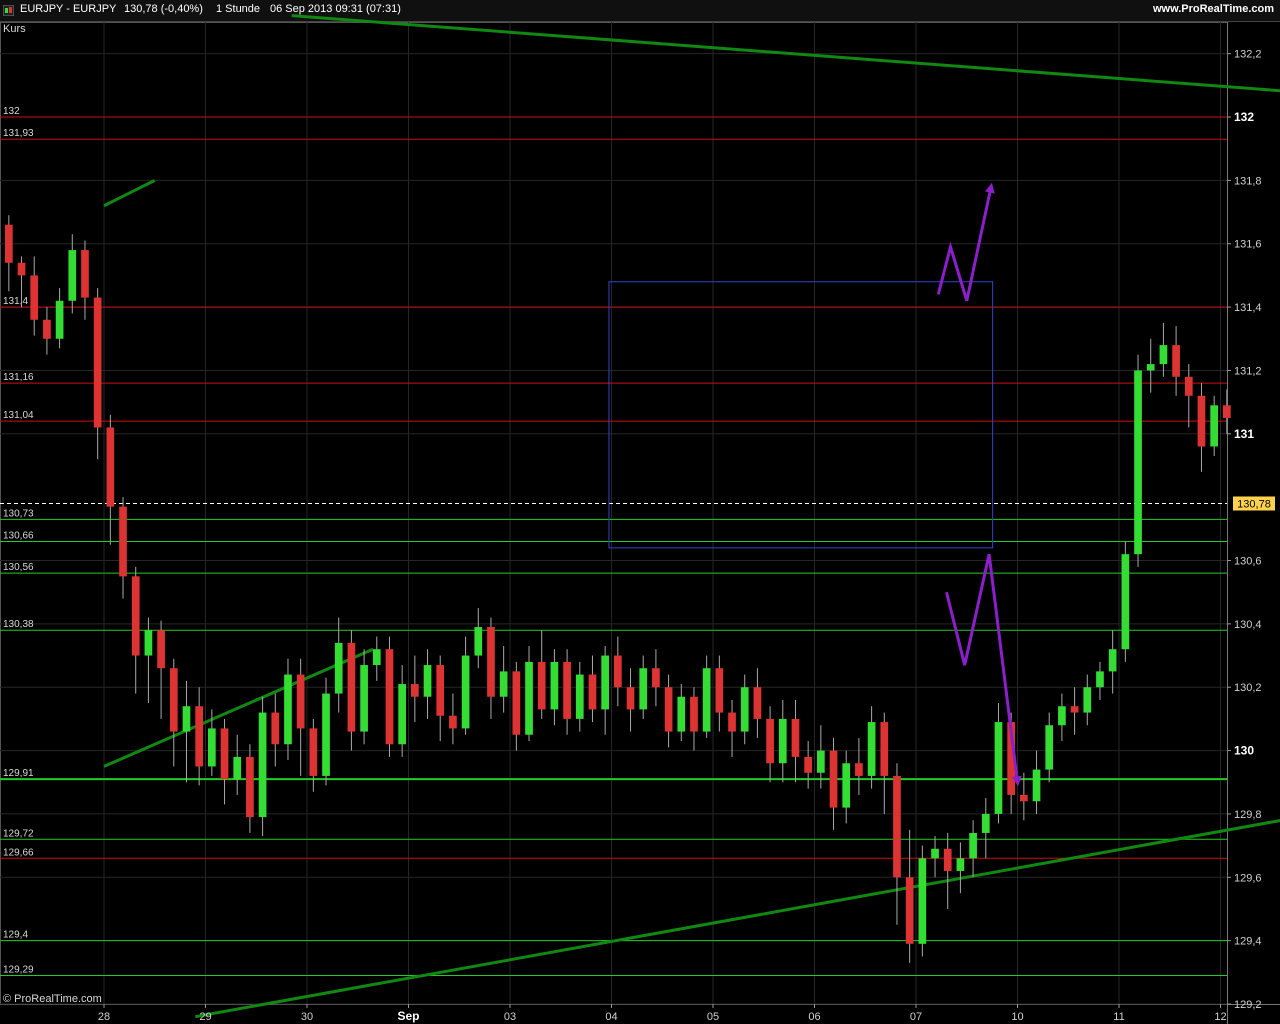  I want to click on x-tick-label: 11, so click(1118, 1017).